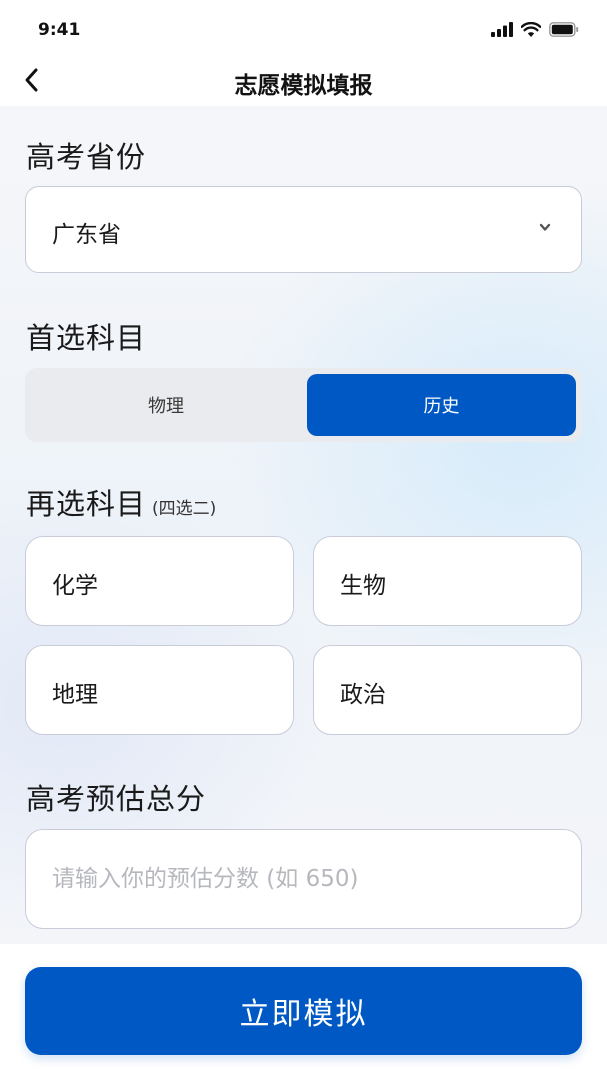 The height and width of the screenshot is (1080, 607). I want to click on score-label: 高考预估总分, so click(116, 799).